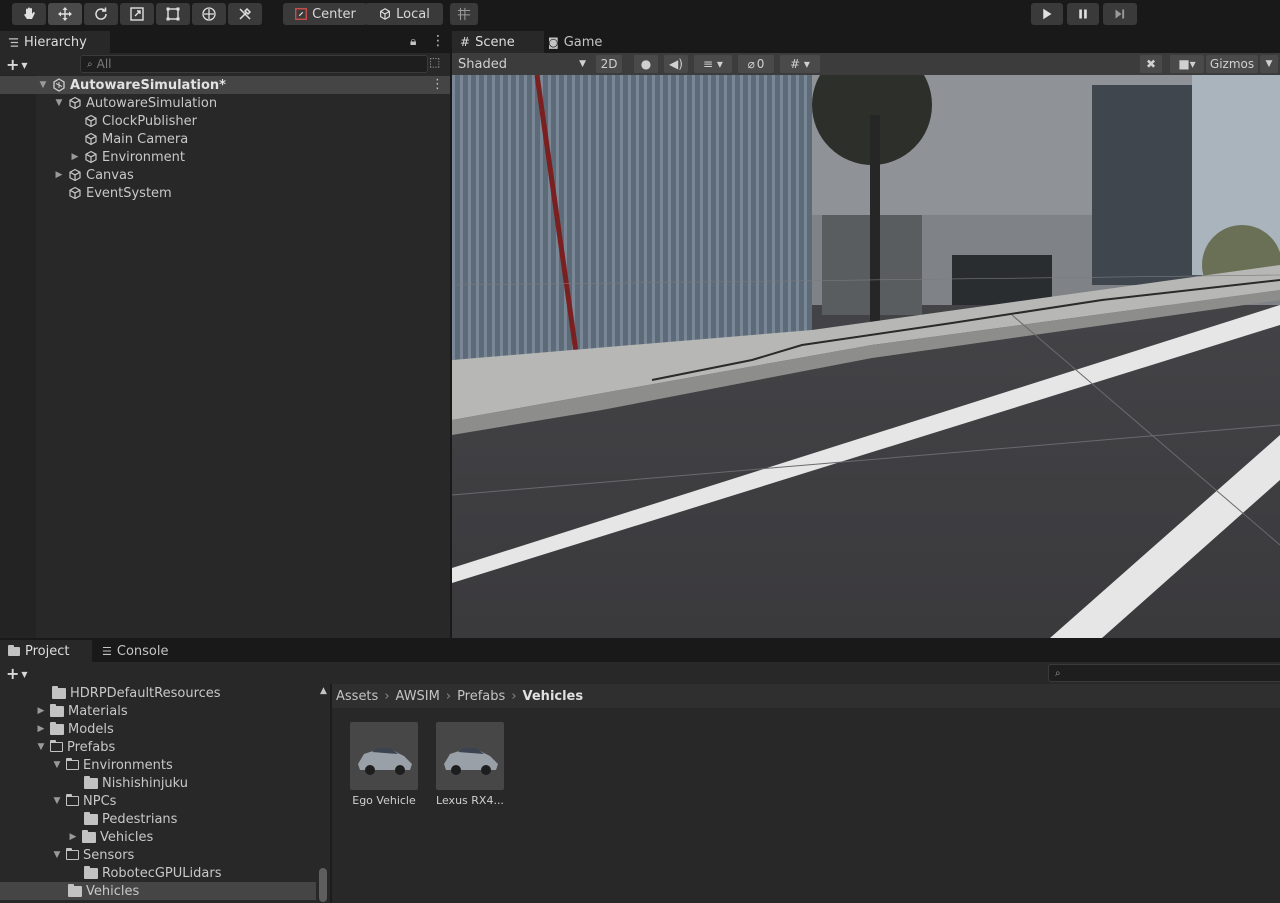 Image resolution: width=1280 pixels, height=903 pixels. I want to click on hierarchy-item: EventSystem, so click(120, 193).